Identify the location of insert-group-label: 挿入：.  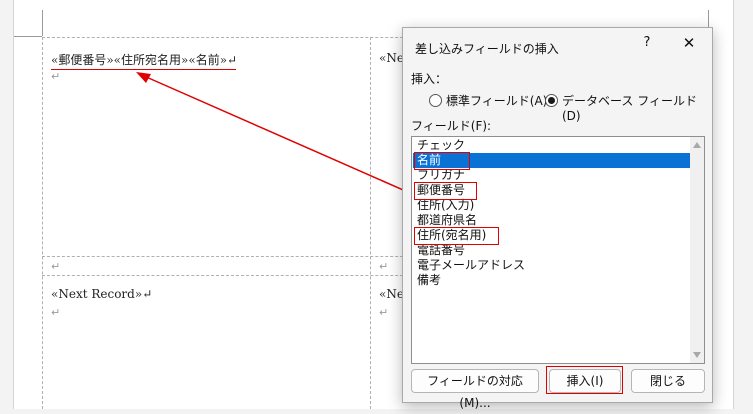
(429, 79).